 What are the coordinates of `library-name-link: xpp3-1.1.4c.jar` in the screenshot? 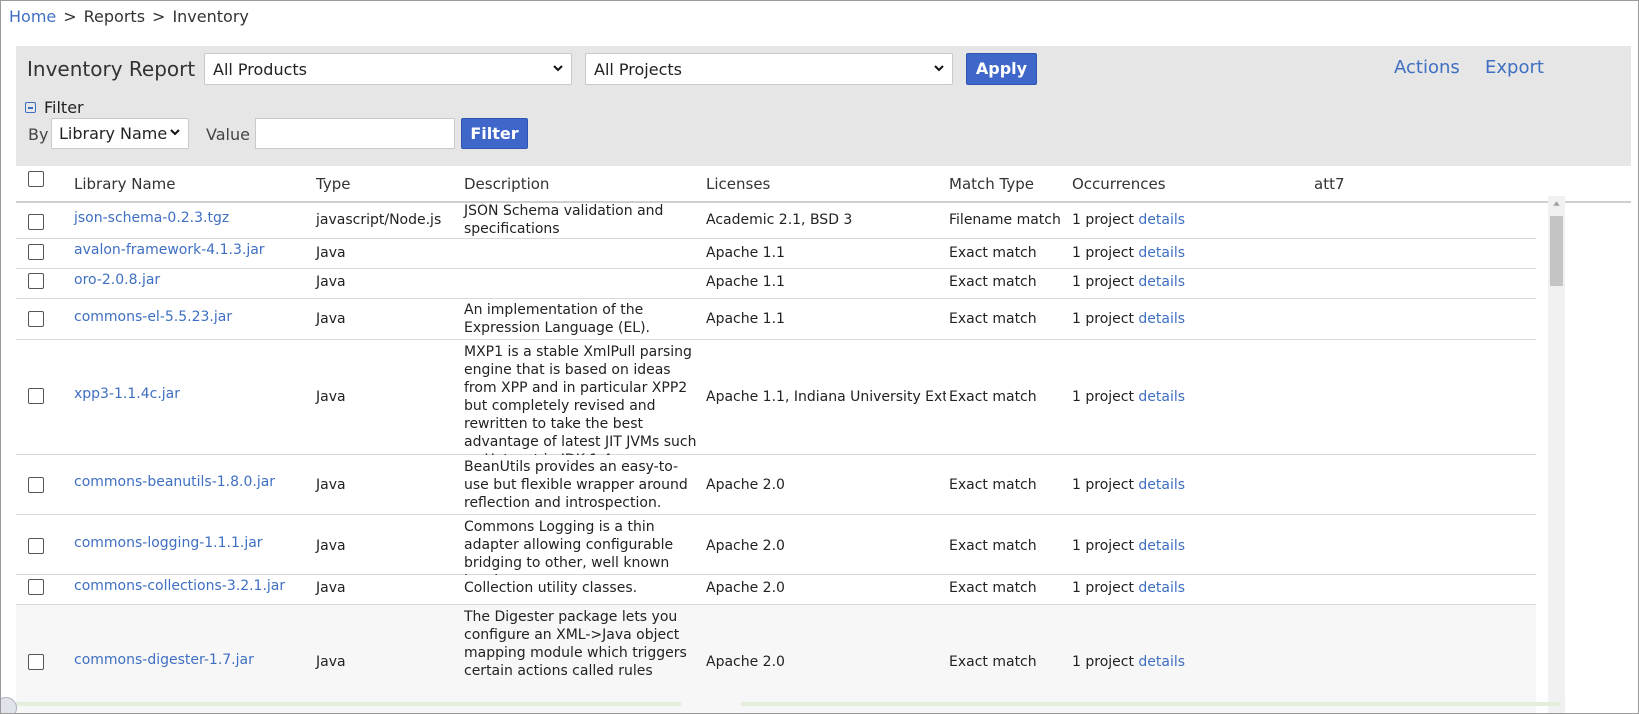 It's located at (127, 394).